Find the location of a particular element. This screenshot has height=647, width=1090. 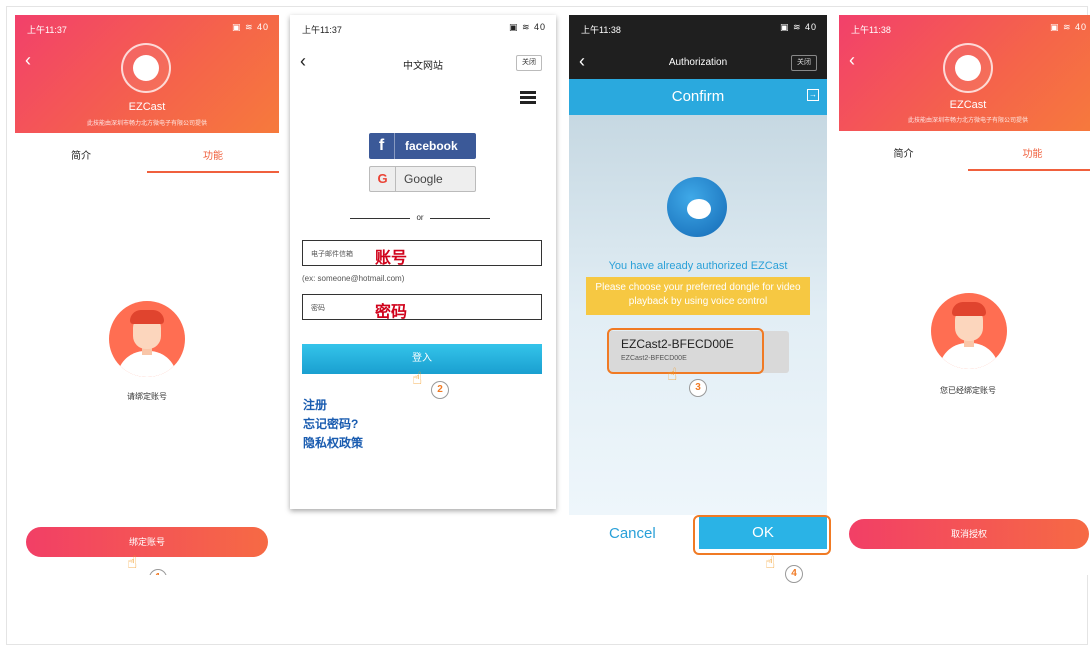

google-icon: G is located at coordinates (383, 179).